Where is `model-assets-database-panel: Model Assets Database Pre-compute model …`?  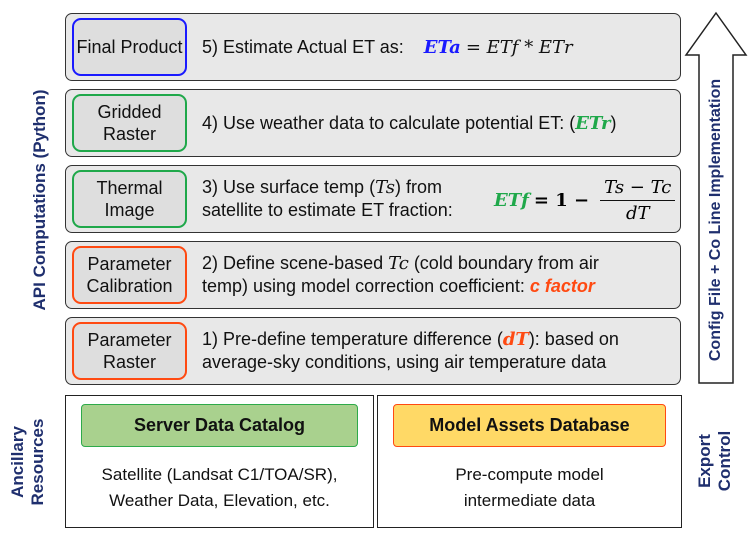 model-assets-database-panel: Model Assets Database Pre-compute model … is located at coordinates (529, 461).